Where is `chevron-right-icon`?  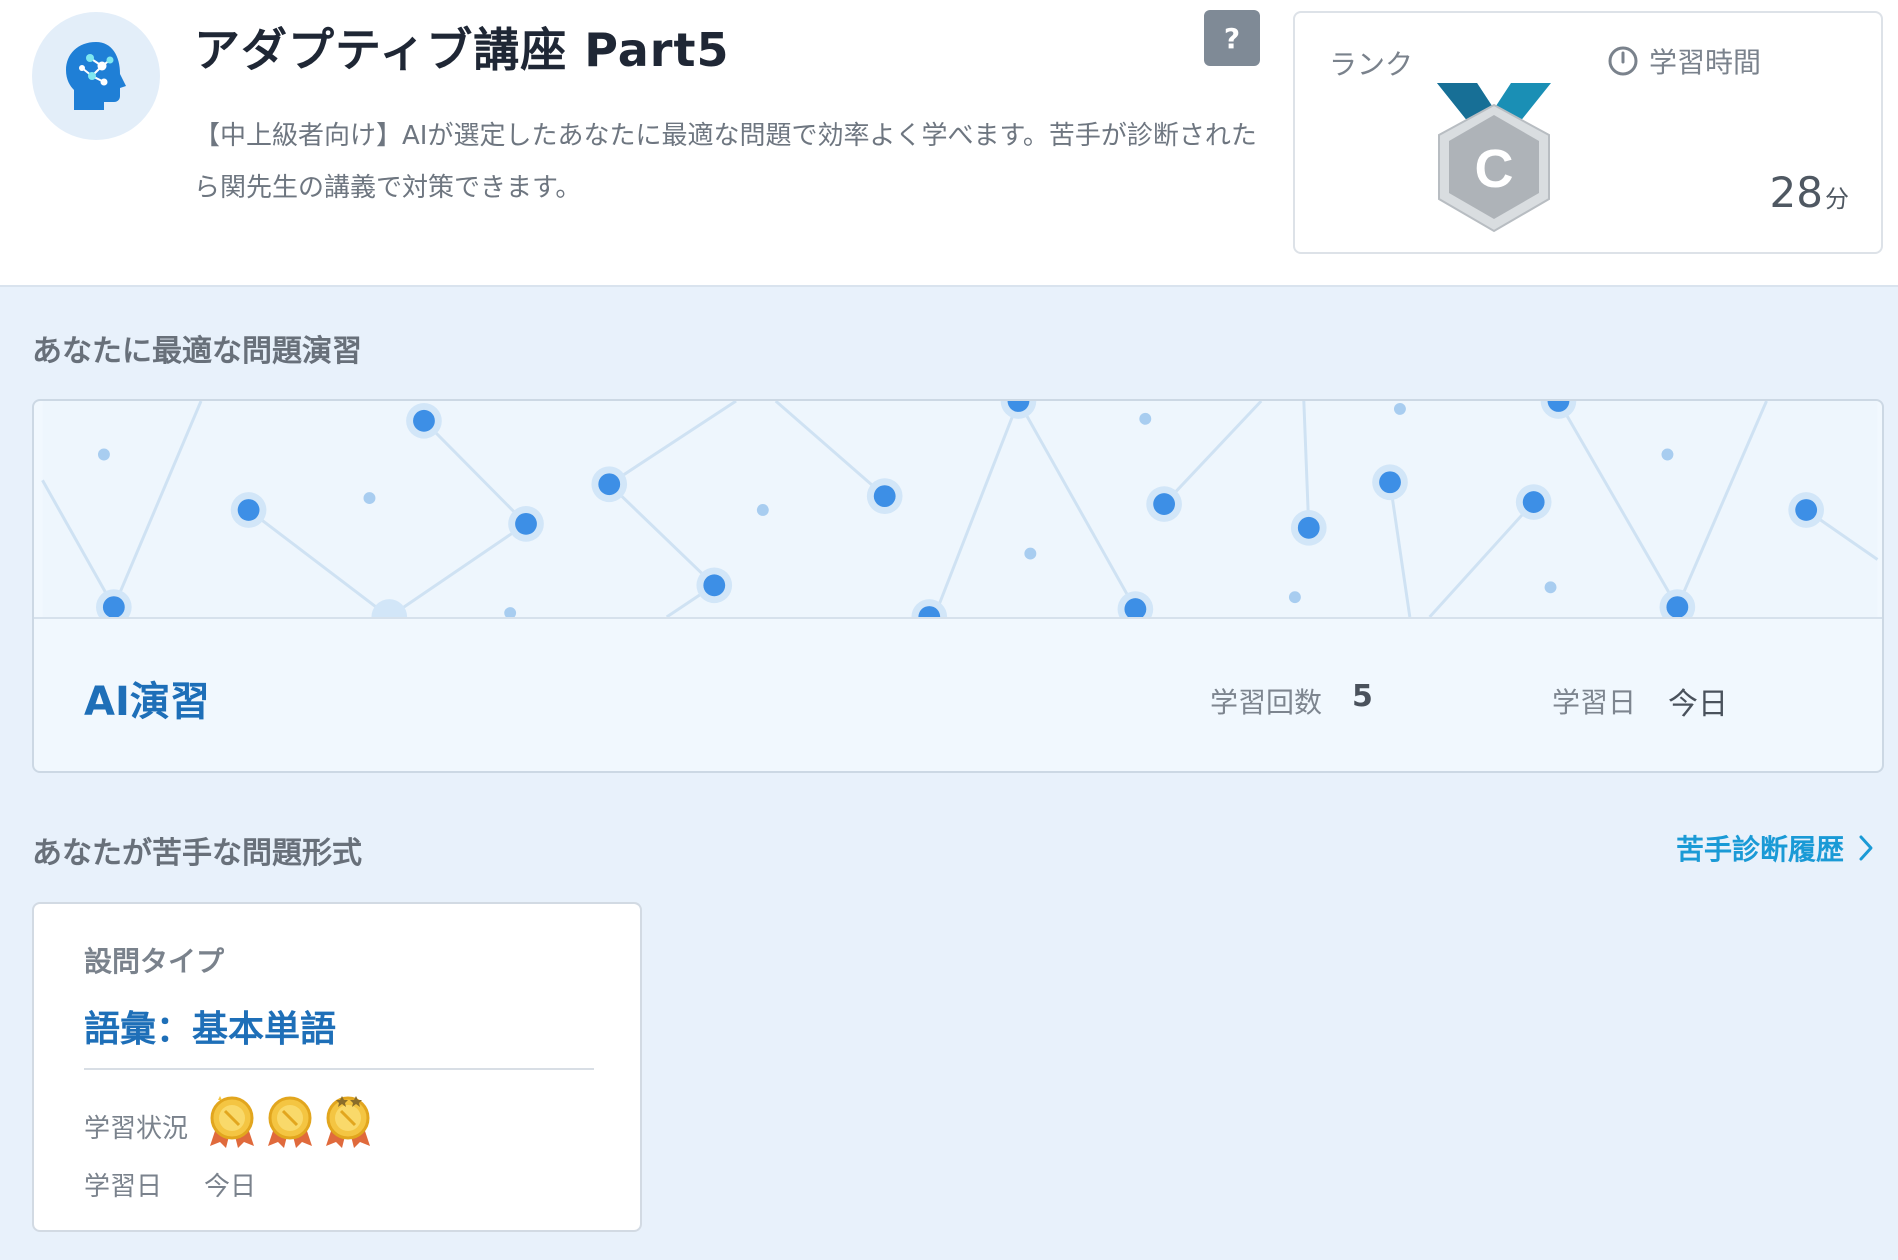
chevron-right-icon is located at coordinates (1866, 848).